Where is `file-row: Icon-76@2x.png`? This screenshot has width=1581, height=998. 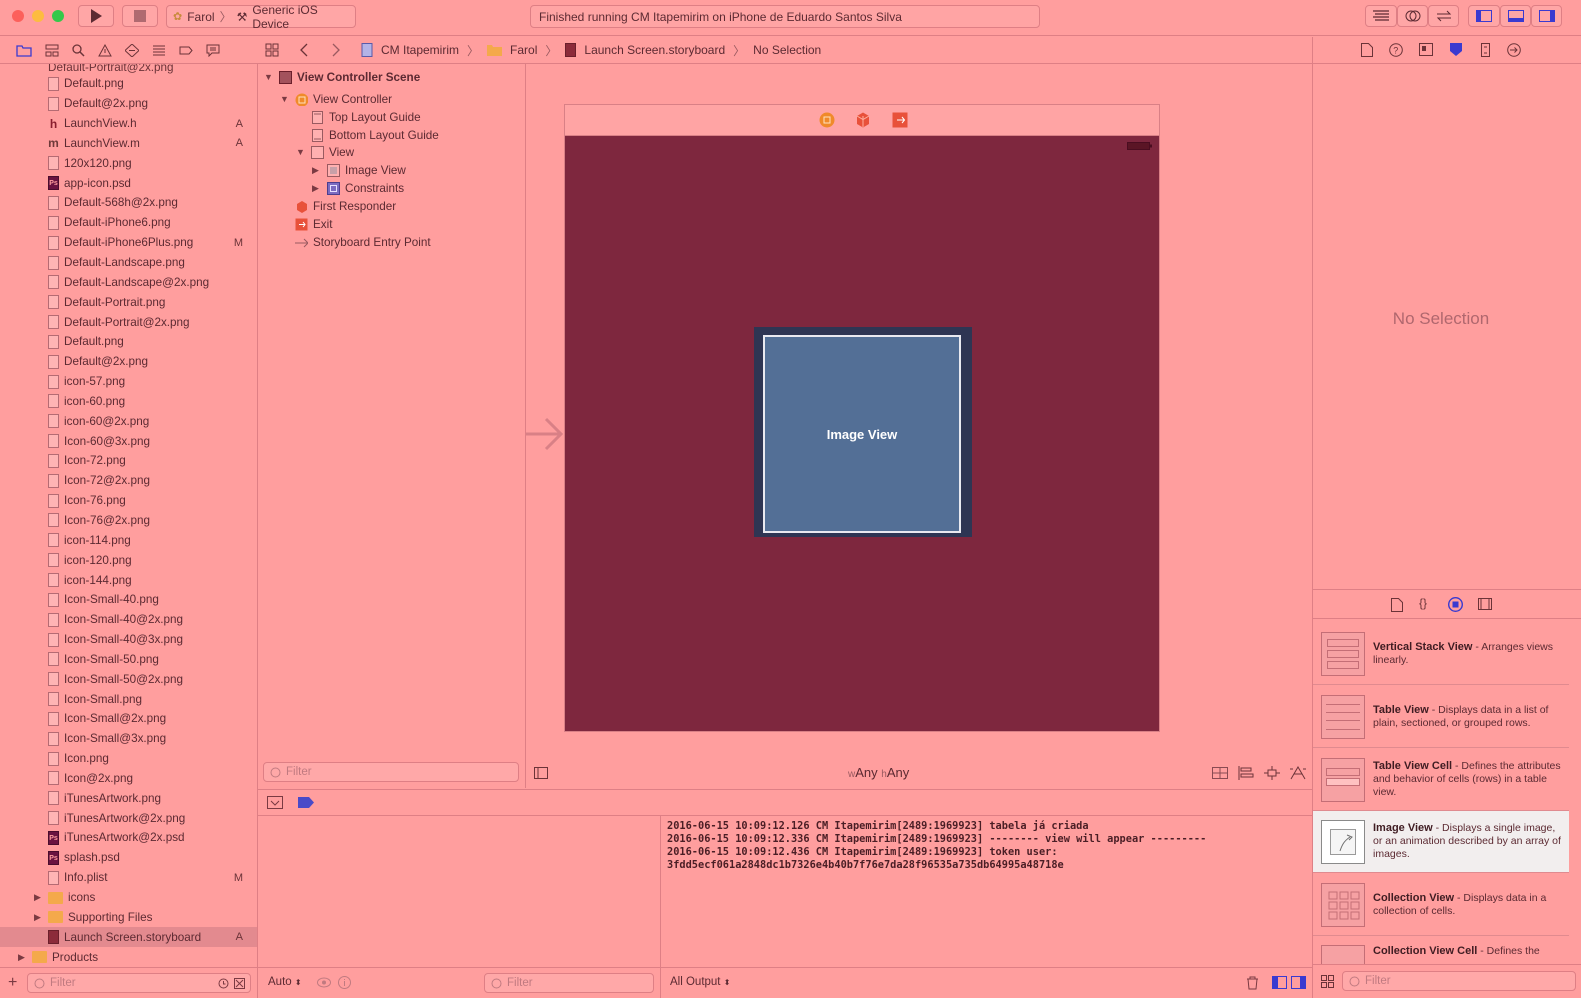 file-row: Icon-76@2x.png is located at coordinates (128, 521).